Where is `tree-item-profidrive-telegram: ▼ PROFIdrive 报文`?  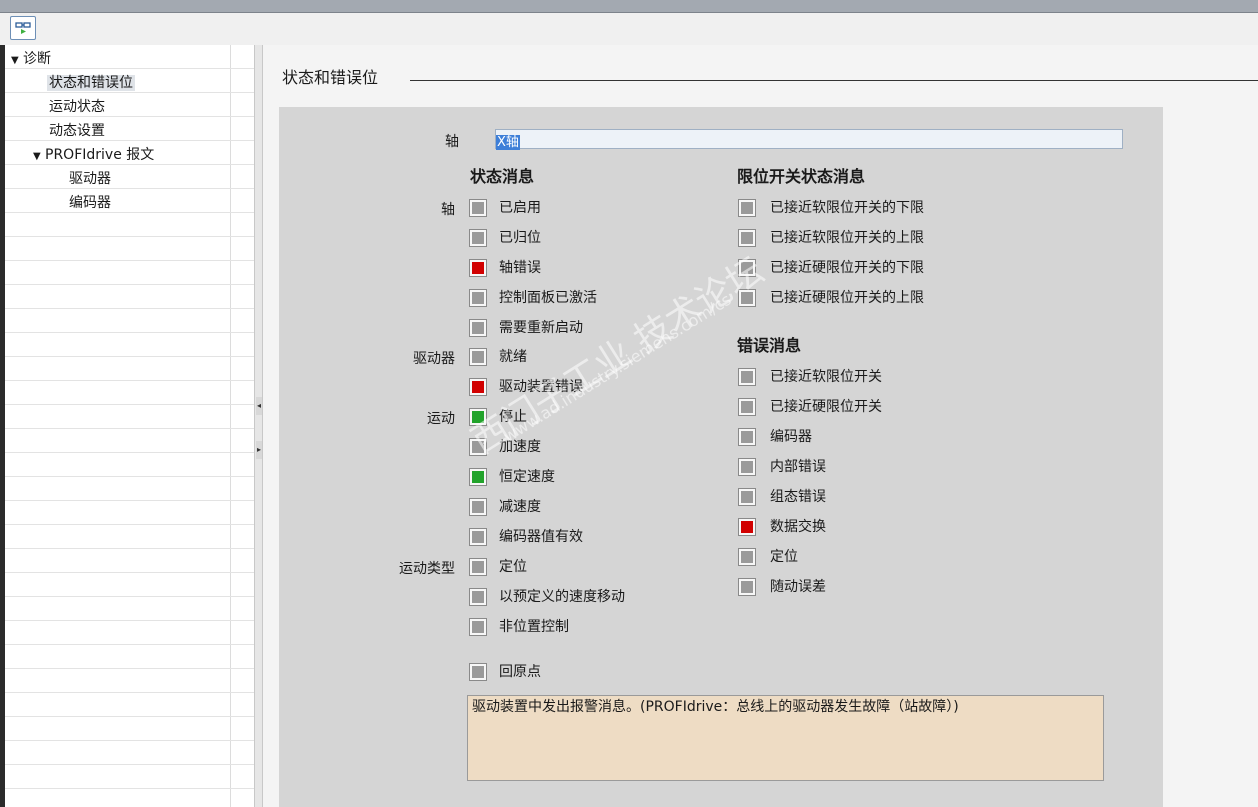 tree-item-profidrive-telegram: ▼ PROFIdrive 报文 is located at coordinates (93, 155).